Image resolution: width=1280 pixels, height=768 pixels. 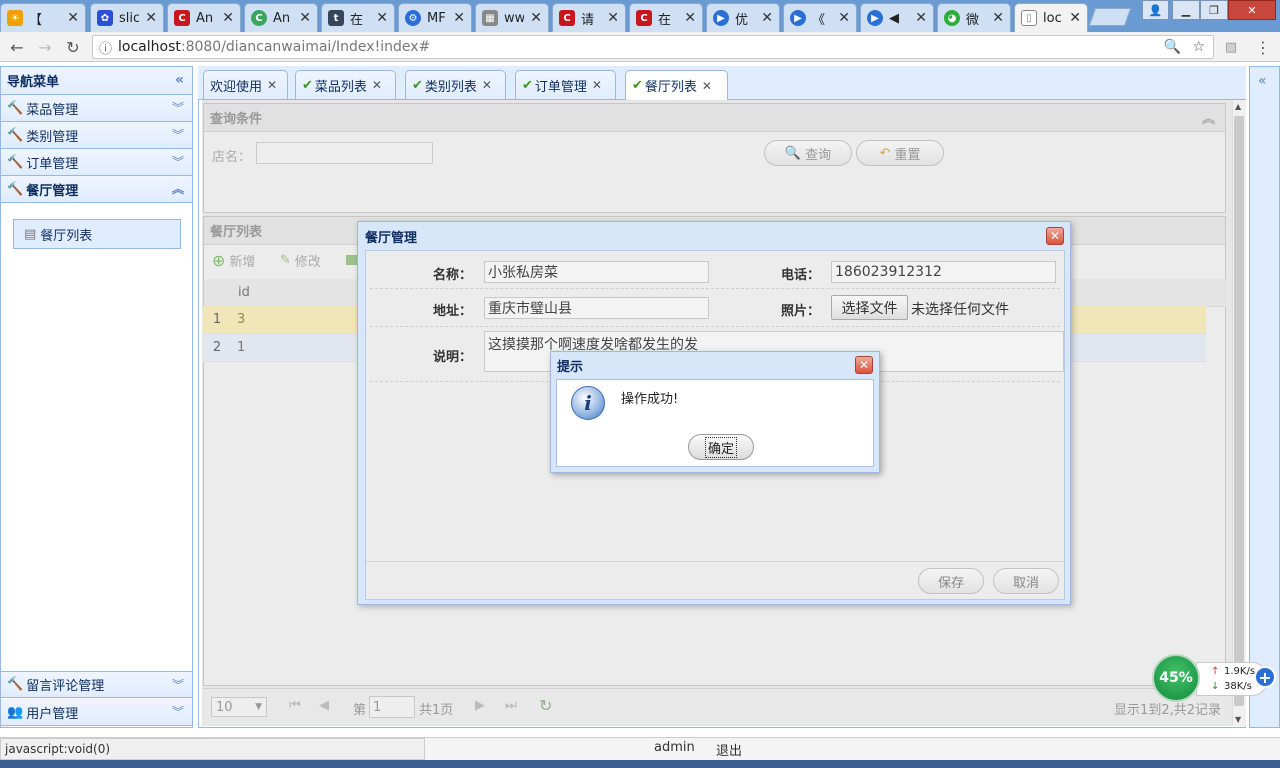 What do you see at coordinates (1252, 10) in the screenshot?
I see `window-close-button: ✕` at bounding box center [1252, 10].